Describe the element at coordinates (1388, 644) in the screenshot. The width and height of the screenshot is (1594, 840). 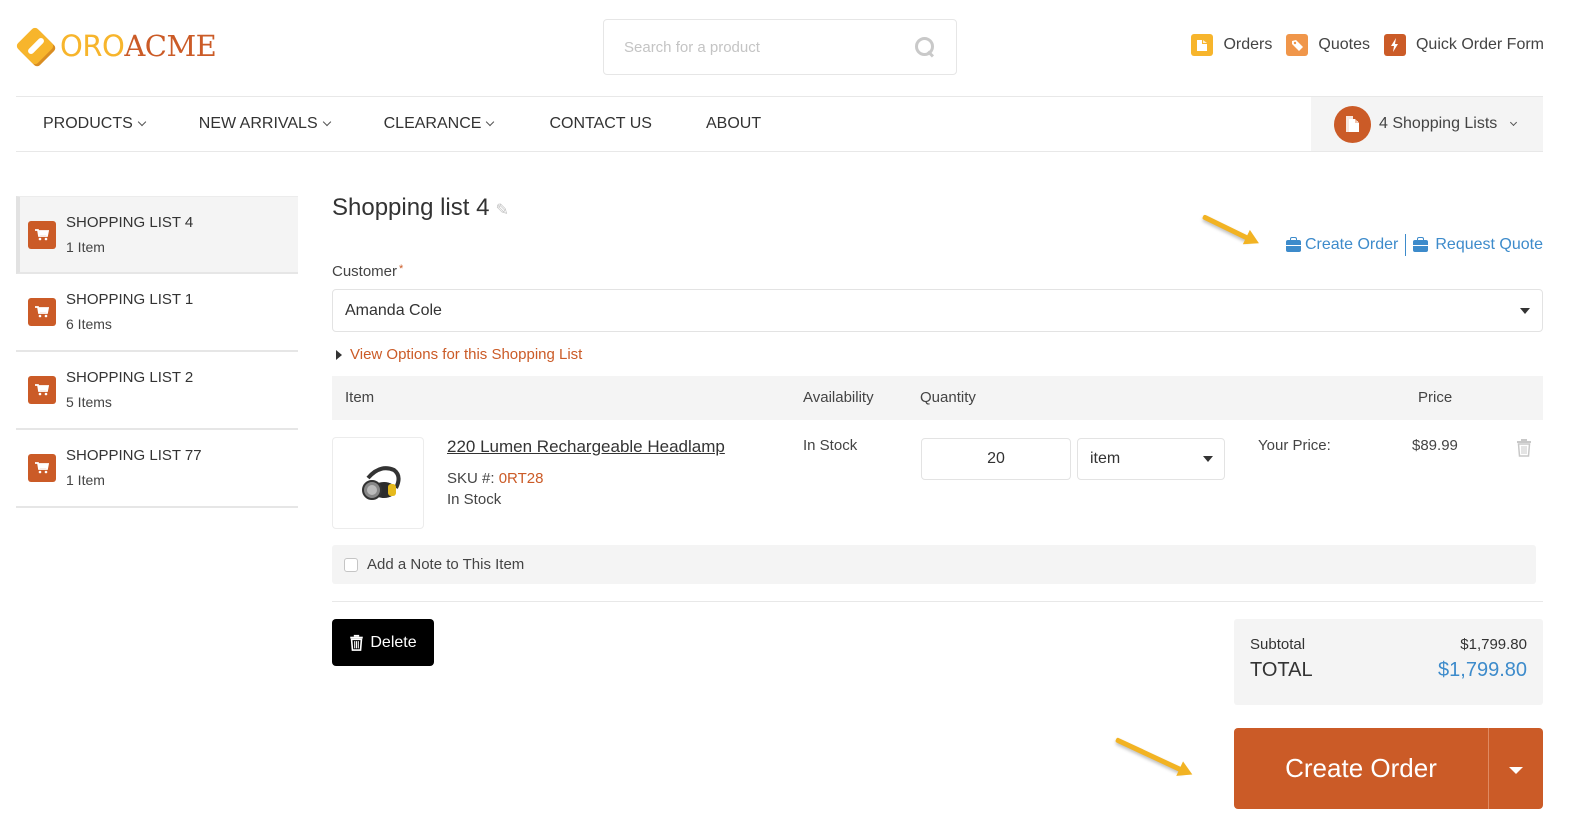
I see `subtotal-row: Subtotal $1,799.80` at that location.